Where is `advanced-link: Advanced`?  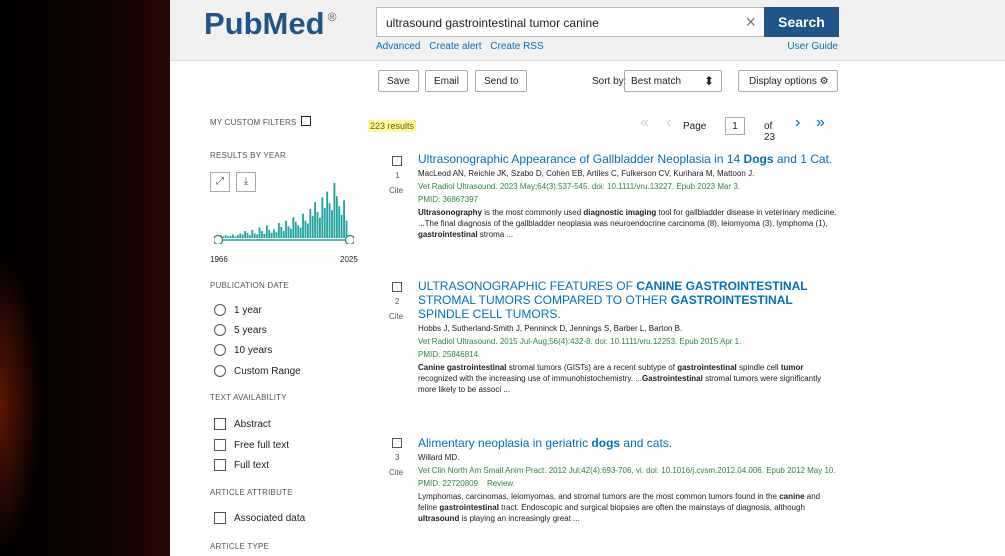 advanced-link: Advanced is located at coordinates (398, 46).